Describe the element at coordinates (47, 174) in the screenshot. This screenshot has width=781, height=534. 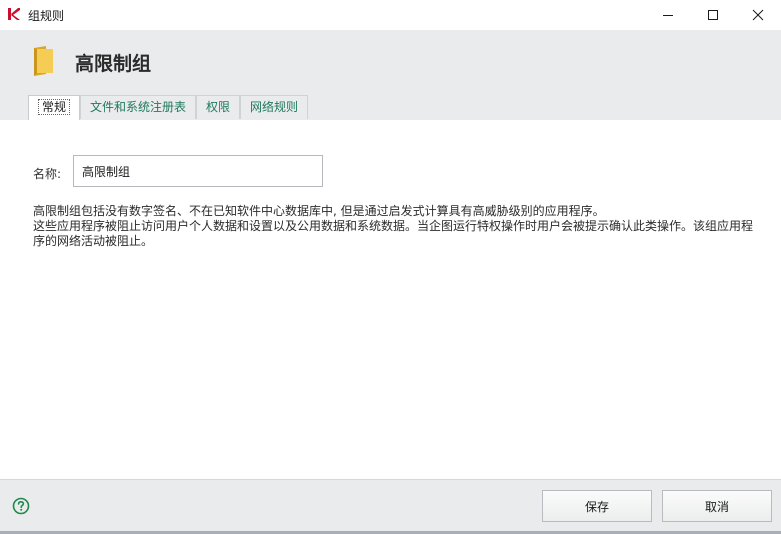
I see `name-label: 名称:` at that location.